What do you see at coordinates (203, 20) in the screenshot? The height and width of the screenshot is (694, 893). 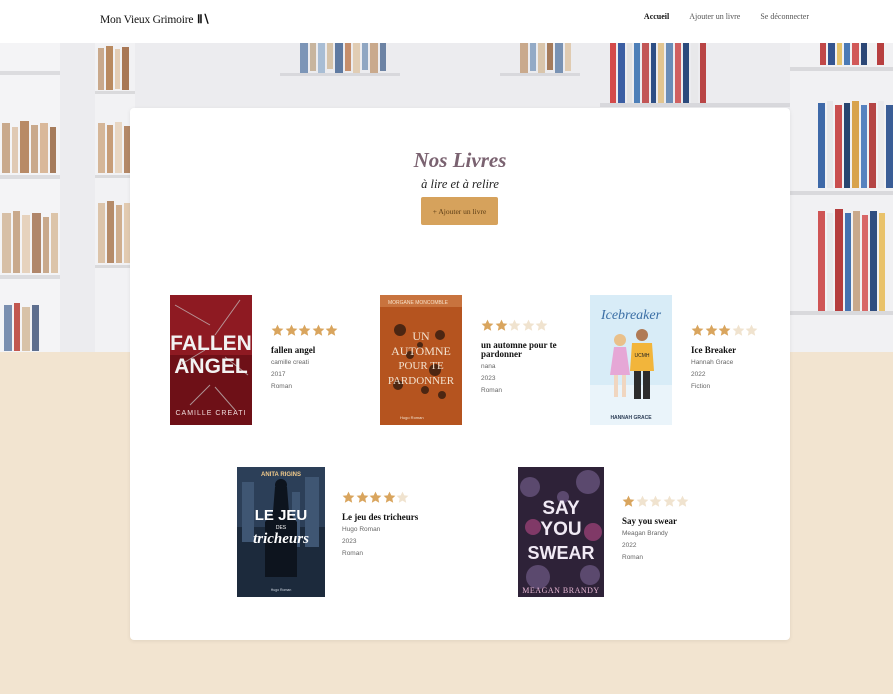 I see `logo-mark-icon: Ⅱ∖` at bounding box center [203, 20].